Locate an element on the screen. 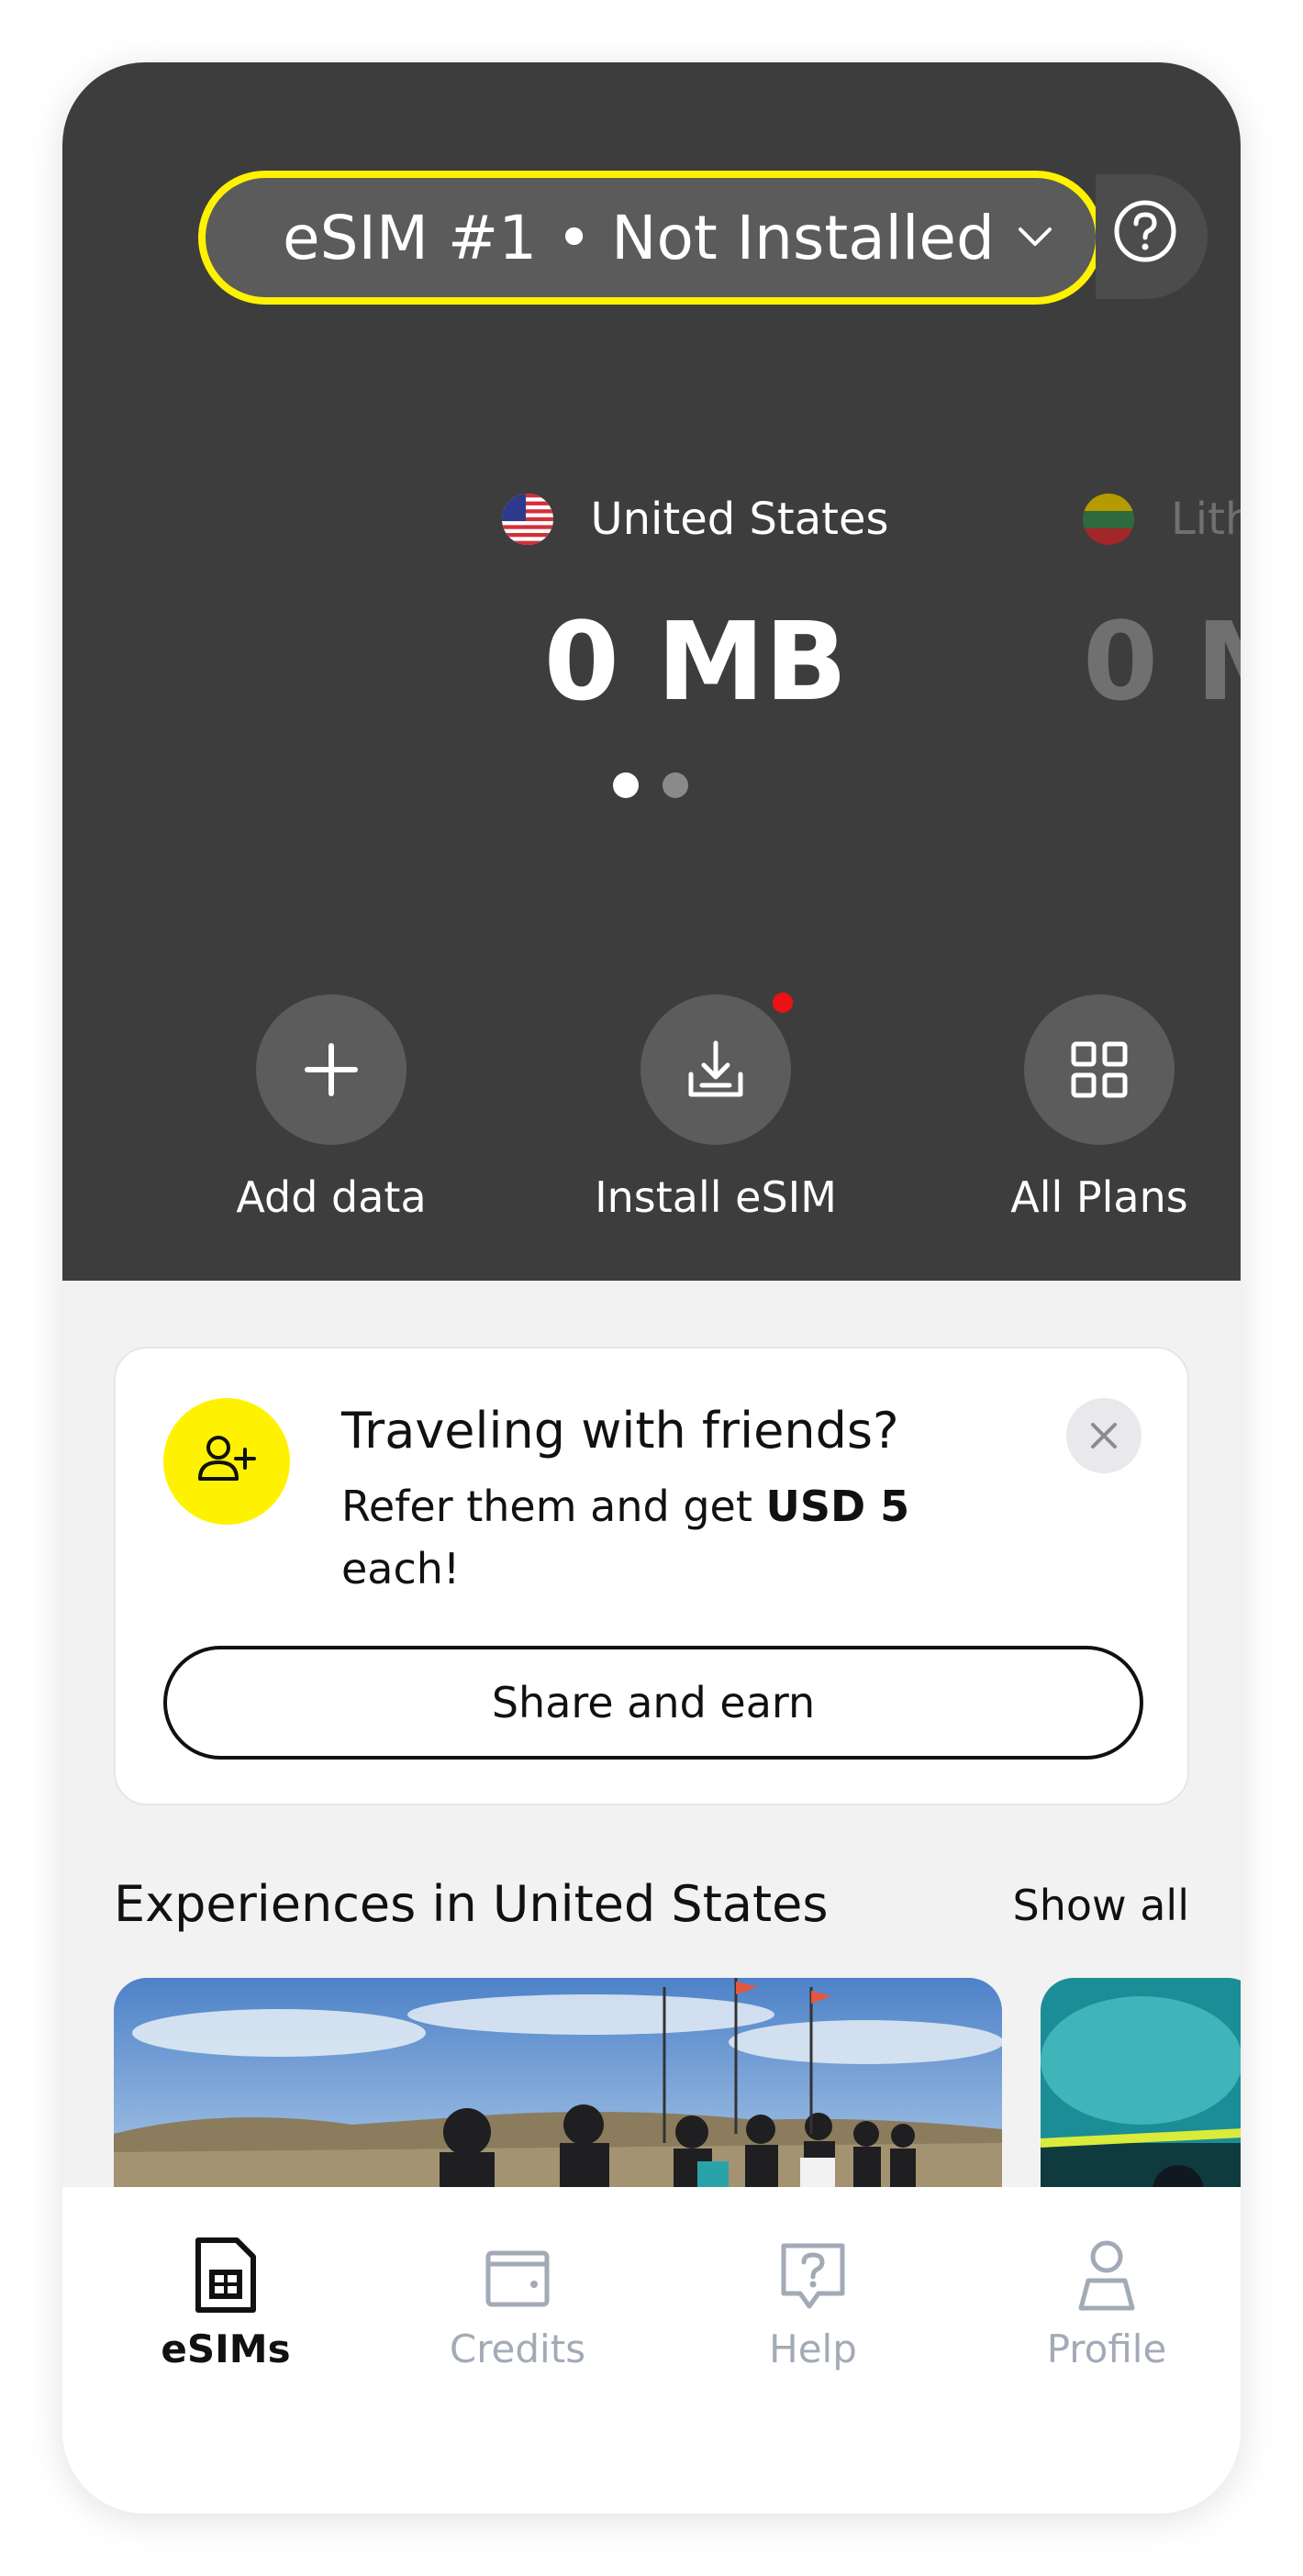  all-plans-button: All Plans is located at coordinates (1092, 1108).